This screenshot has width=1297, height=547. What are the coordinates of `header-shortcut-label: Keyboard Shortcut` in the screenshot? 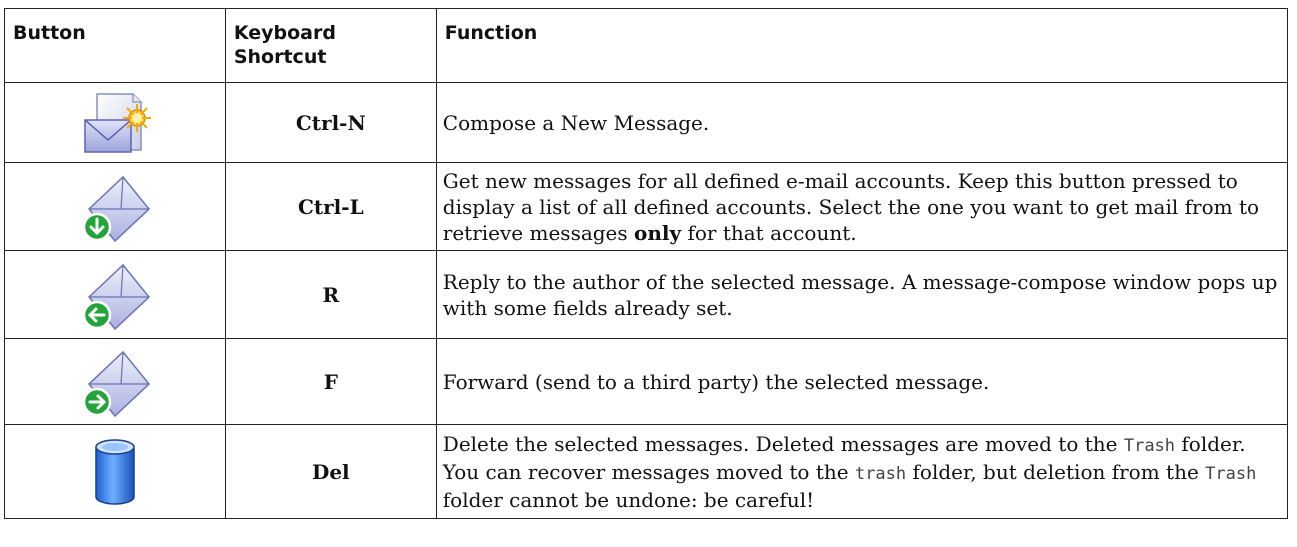 It's located at (284, 45).